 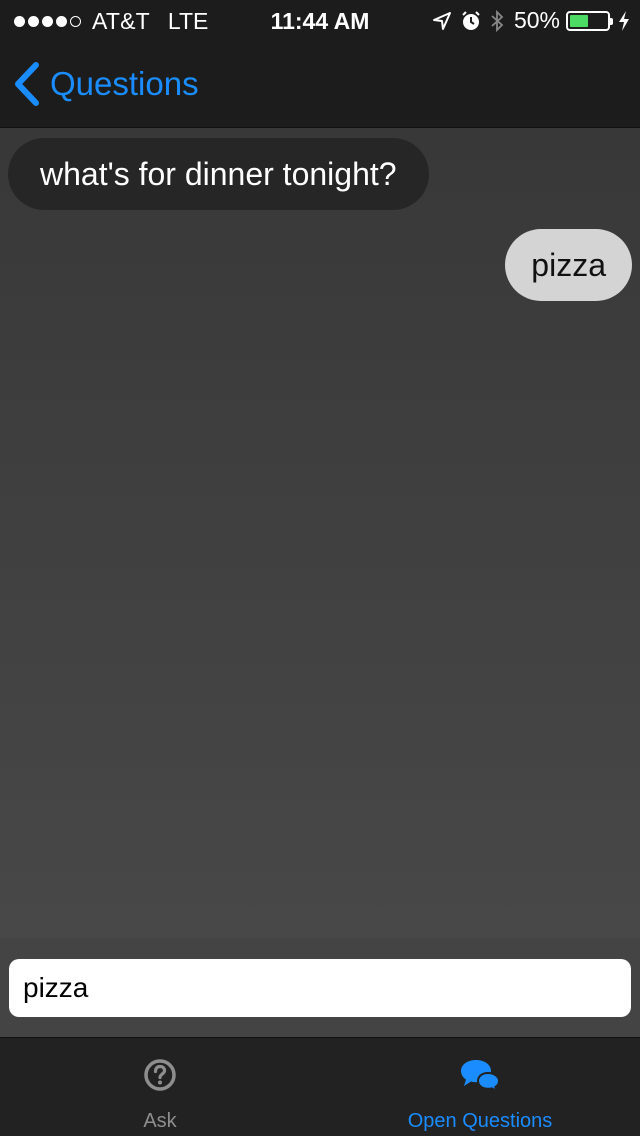 I want to click on location-arrow-icon, so click(x=442, y=21).